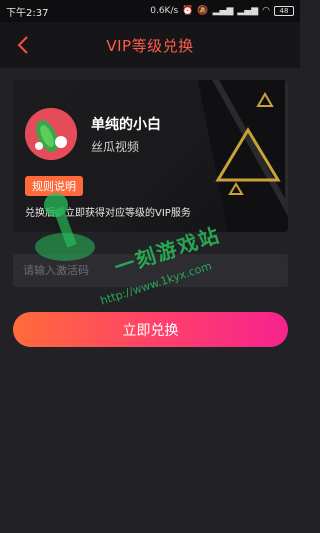 Image resolution: width=320 pixels, height=533 pixels. I want to click on avatar-image, so click(51, 134).